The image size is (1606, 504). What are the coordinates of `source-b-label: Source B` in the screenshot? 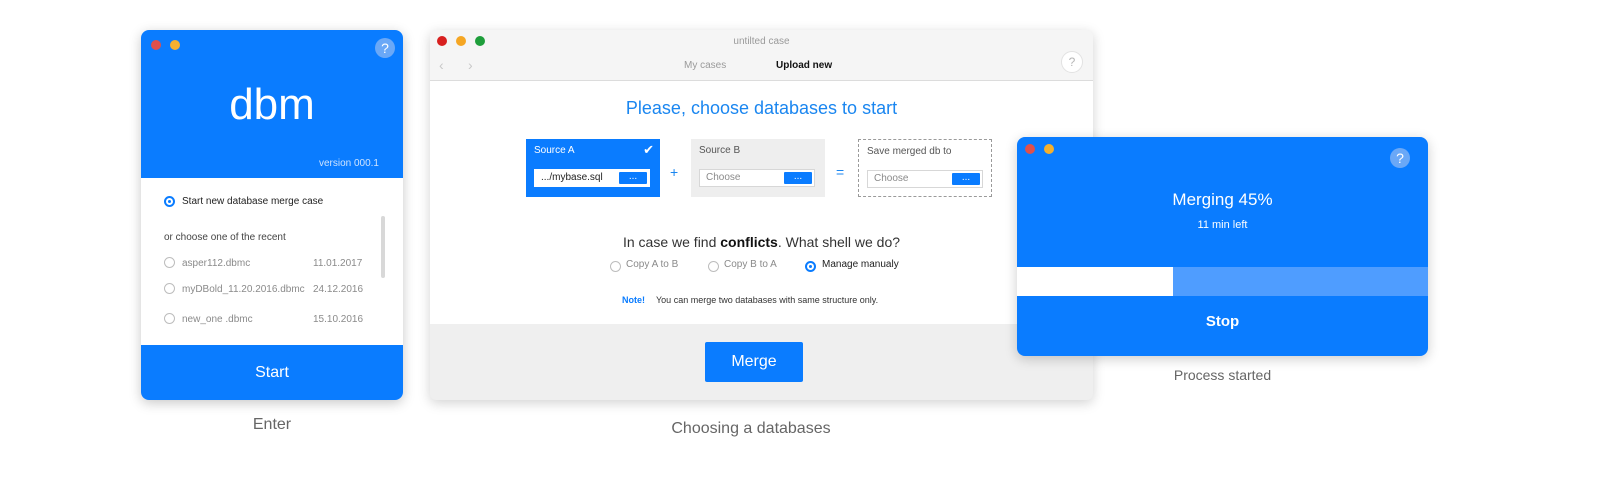 It's located at (720, 150).